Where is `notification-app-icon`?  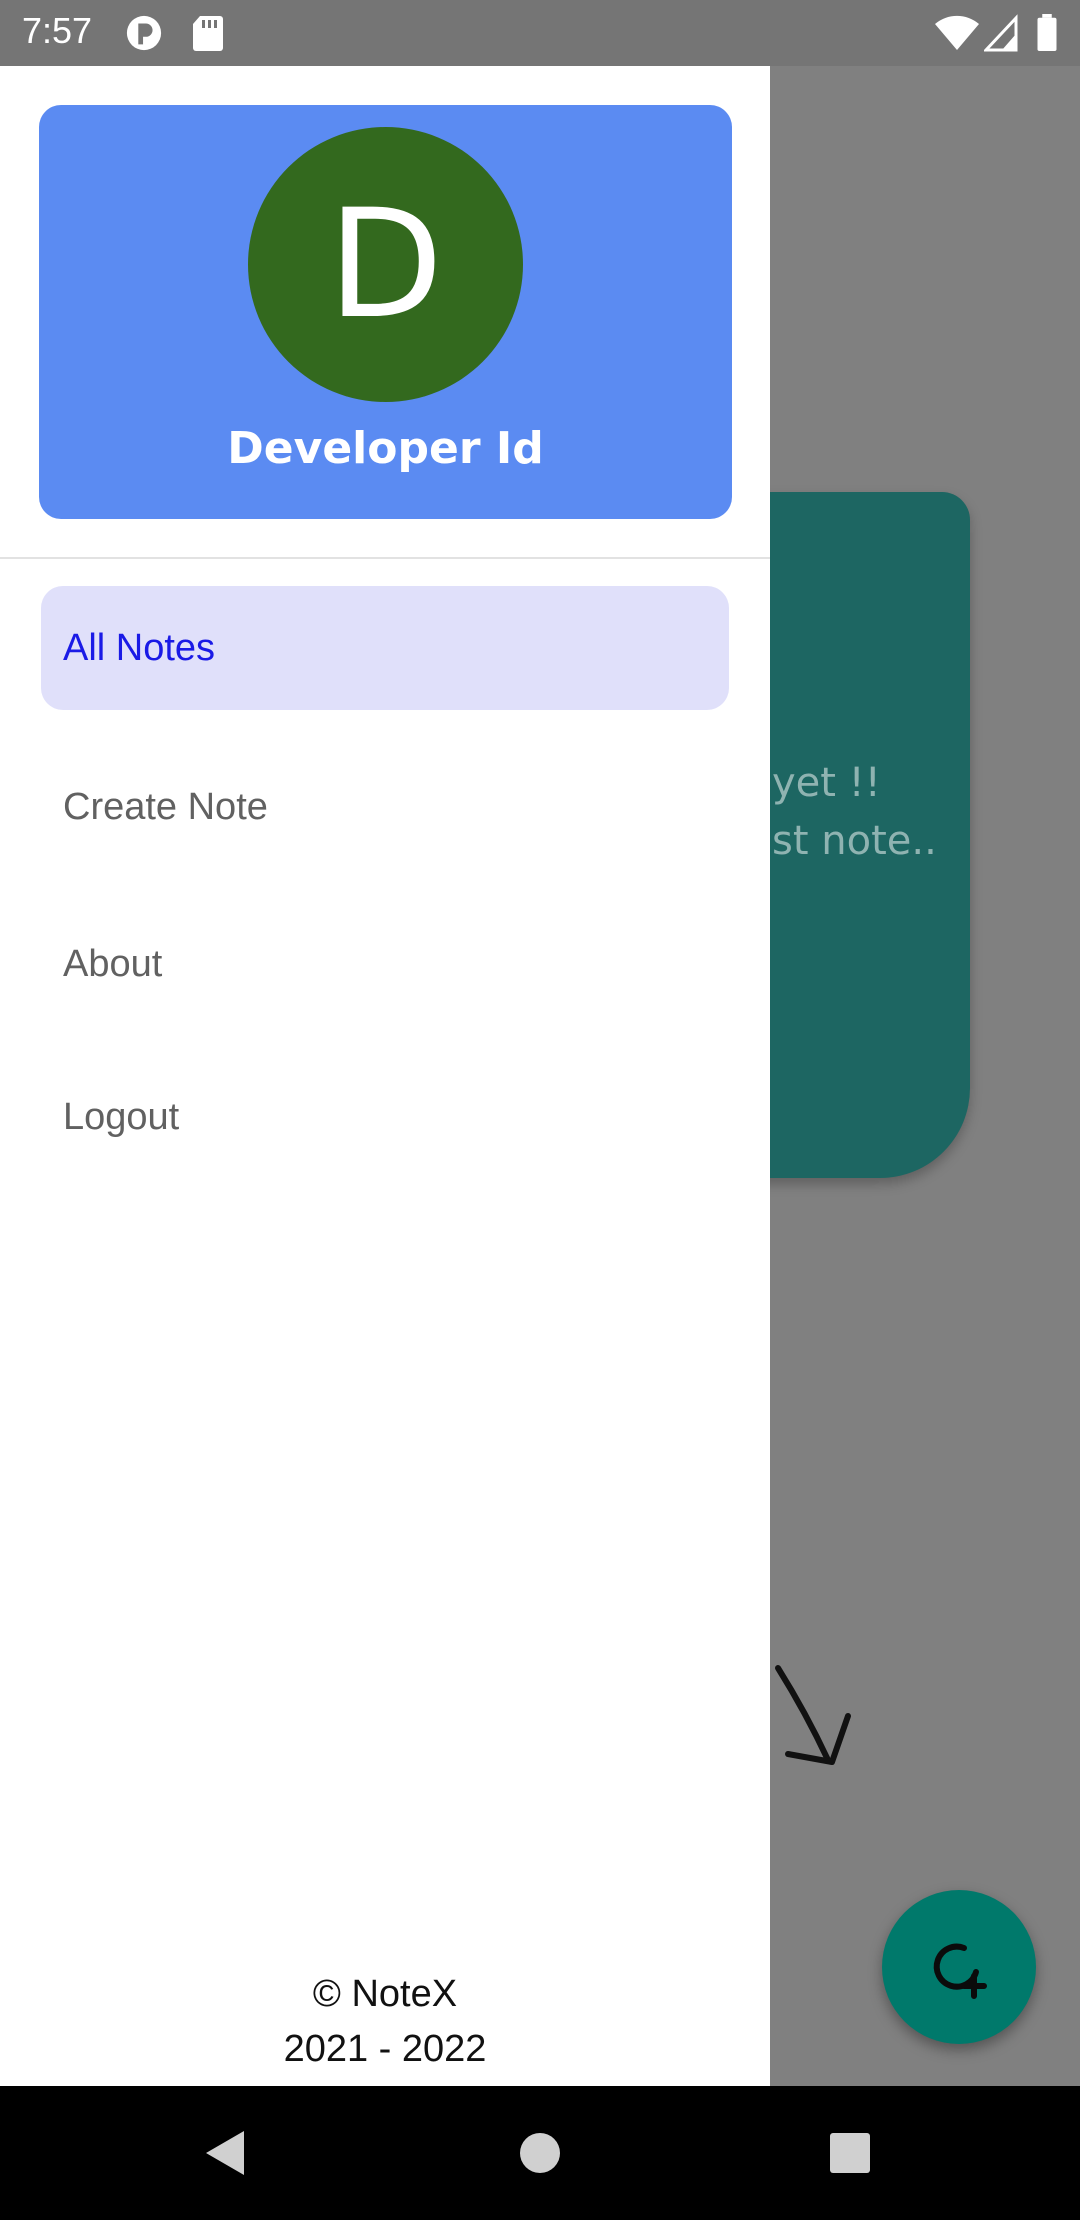 notification-app-icon is located at coordinates (144, 33).